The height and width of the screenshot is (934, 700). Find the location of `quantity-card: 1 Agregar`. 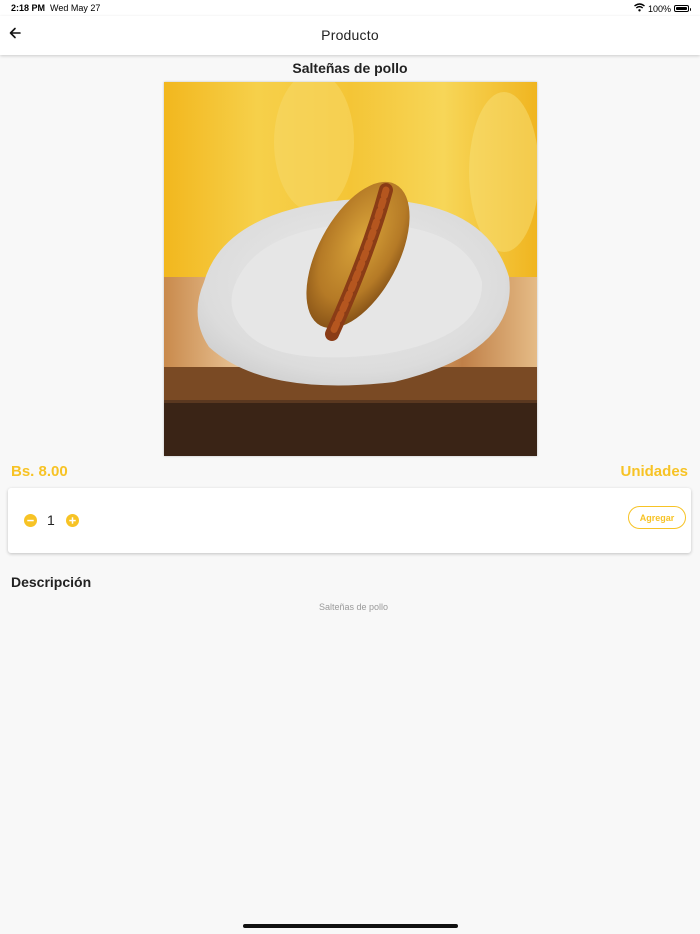

quantity-card: 1 Agregar is located at coordinates (349, 520).